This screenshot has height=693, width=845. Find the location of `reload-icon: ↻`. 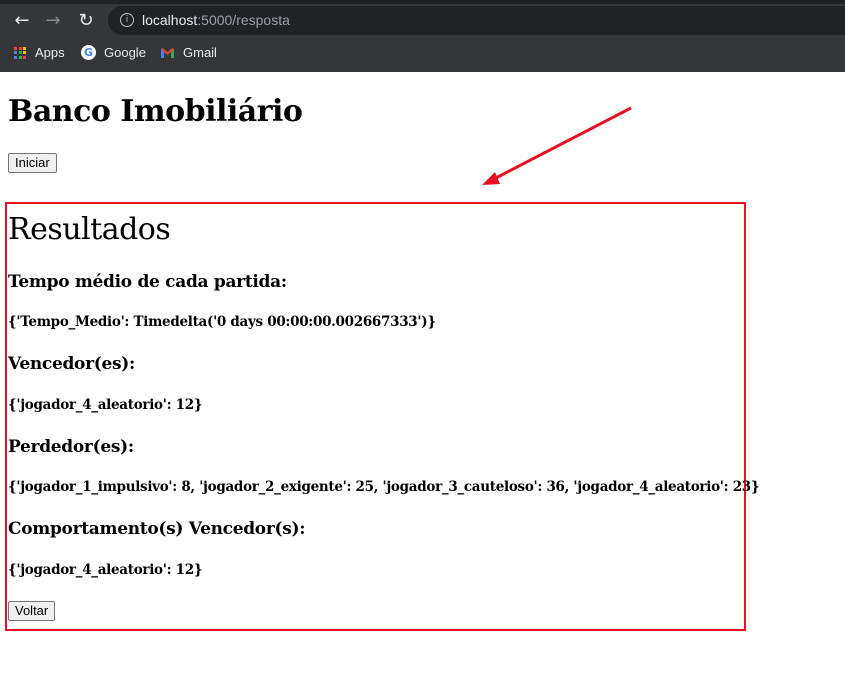

reload-icon: ↻ is located at coordinates (86, 21).